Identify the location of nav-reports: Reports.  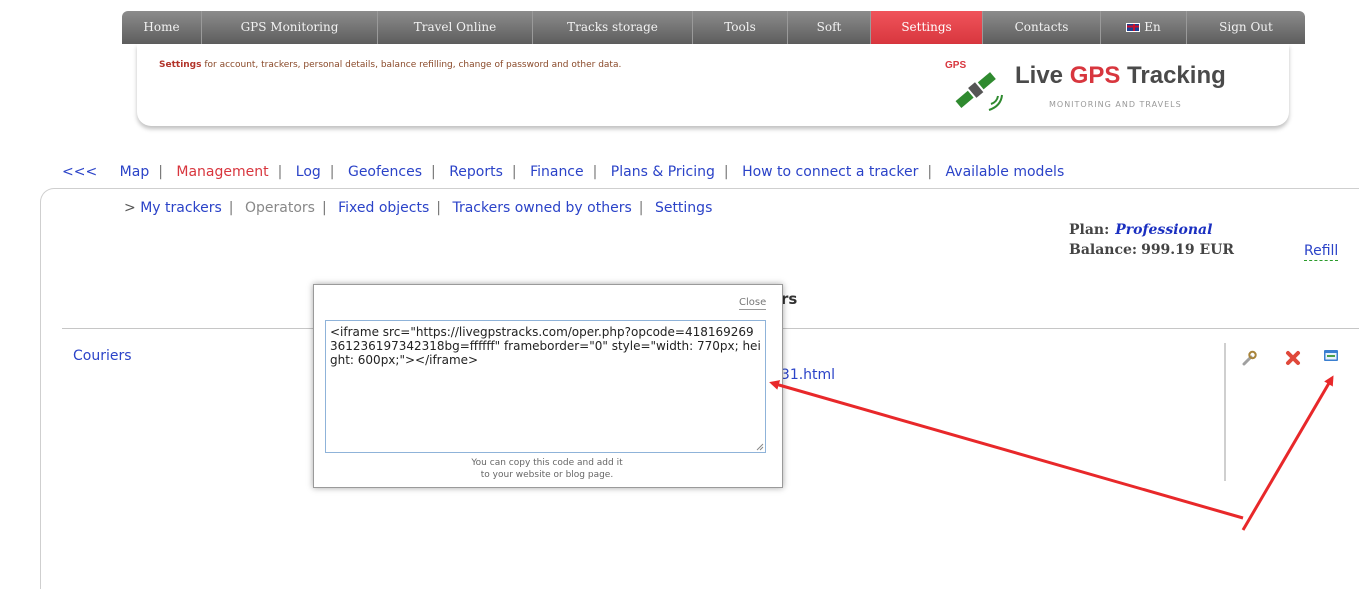
(476, 172).